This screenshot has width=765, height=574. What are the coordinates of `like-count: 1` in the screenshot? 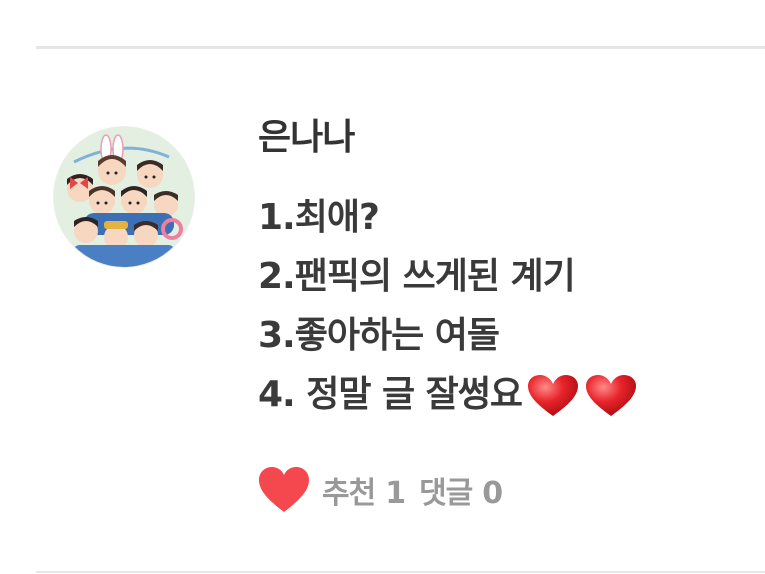 It's located at (395, 493).